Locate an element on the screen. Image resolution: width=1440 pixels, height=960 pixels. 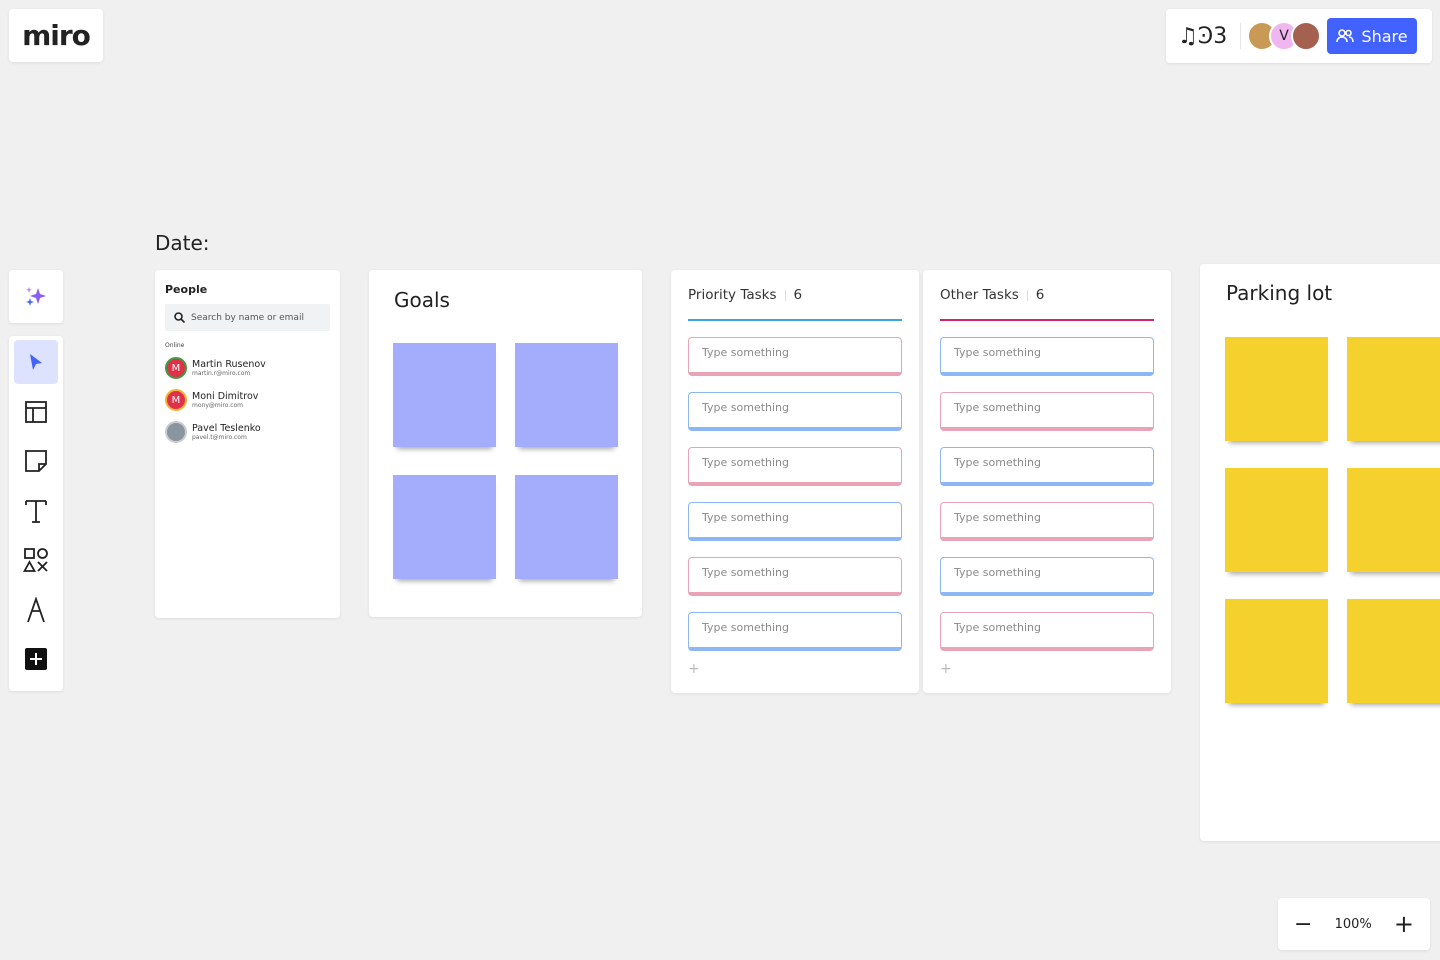
layout-icon is located at coordinates (36, 411).